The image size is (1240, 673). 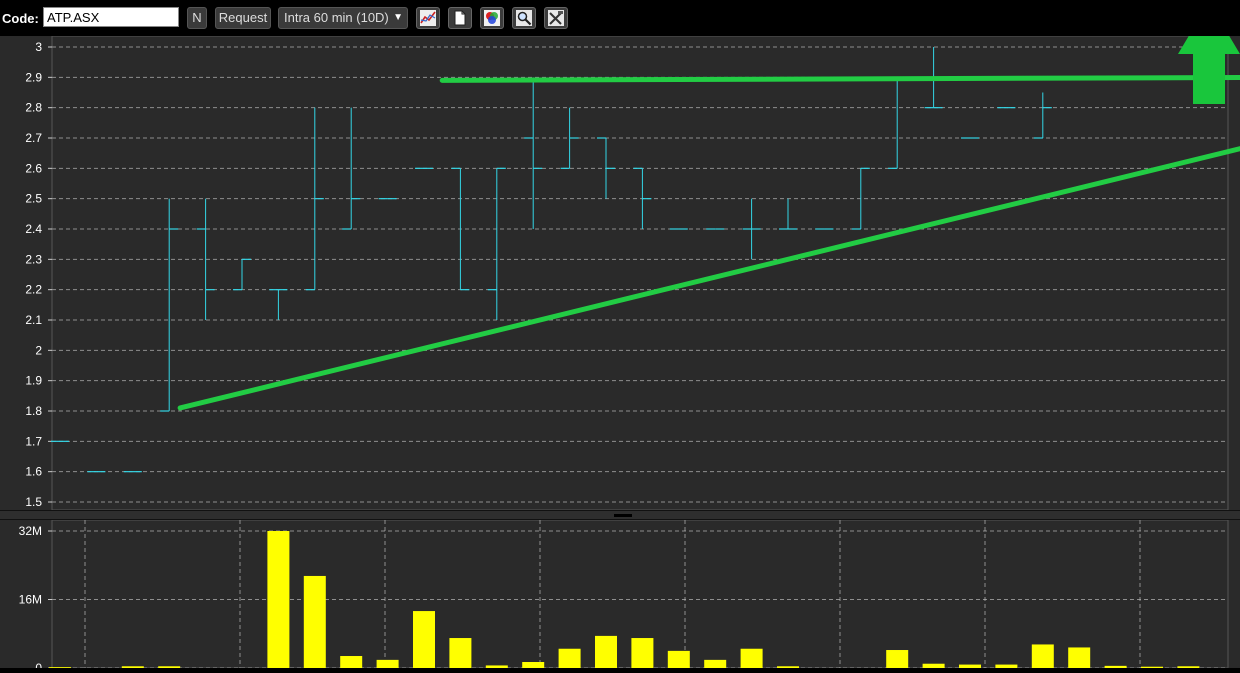 I want to click on toolbar: Code: N Request Intra 60 min (10D) ▼, so click(x=620, y=18).